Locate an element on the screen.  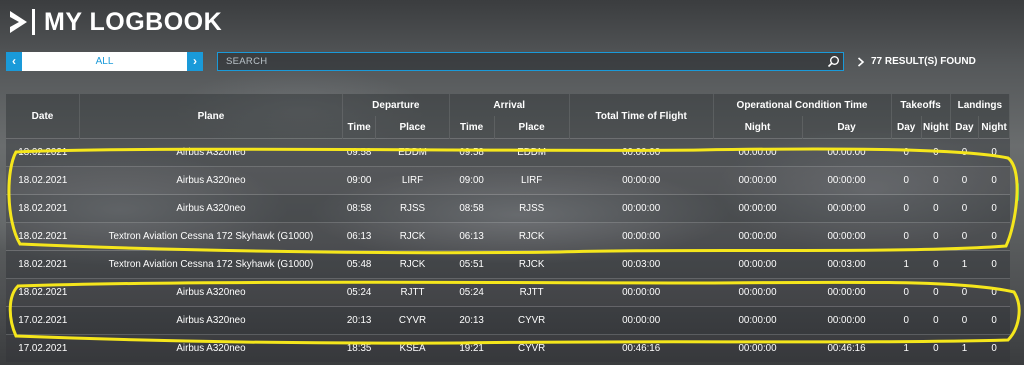
search-input: SEARCH is located at coordinates (530, 61).